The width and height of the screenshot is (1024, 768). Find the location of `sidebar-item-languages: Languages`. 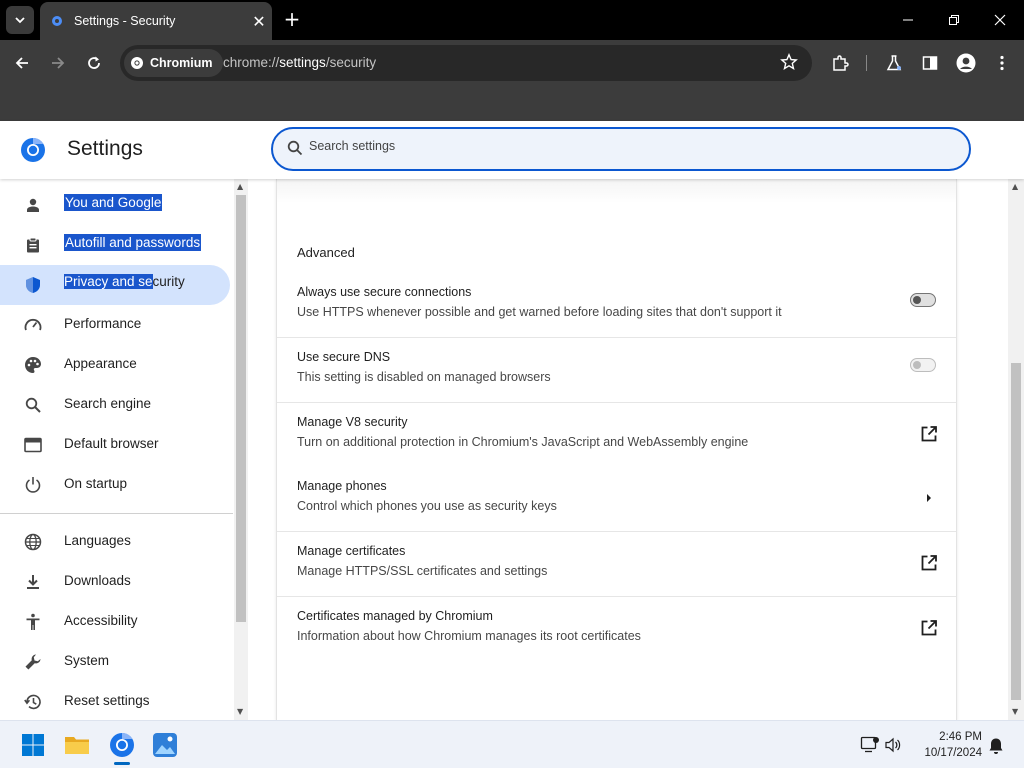

sidebar-item-languages: Languages is located at coordinates (115, 542).